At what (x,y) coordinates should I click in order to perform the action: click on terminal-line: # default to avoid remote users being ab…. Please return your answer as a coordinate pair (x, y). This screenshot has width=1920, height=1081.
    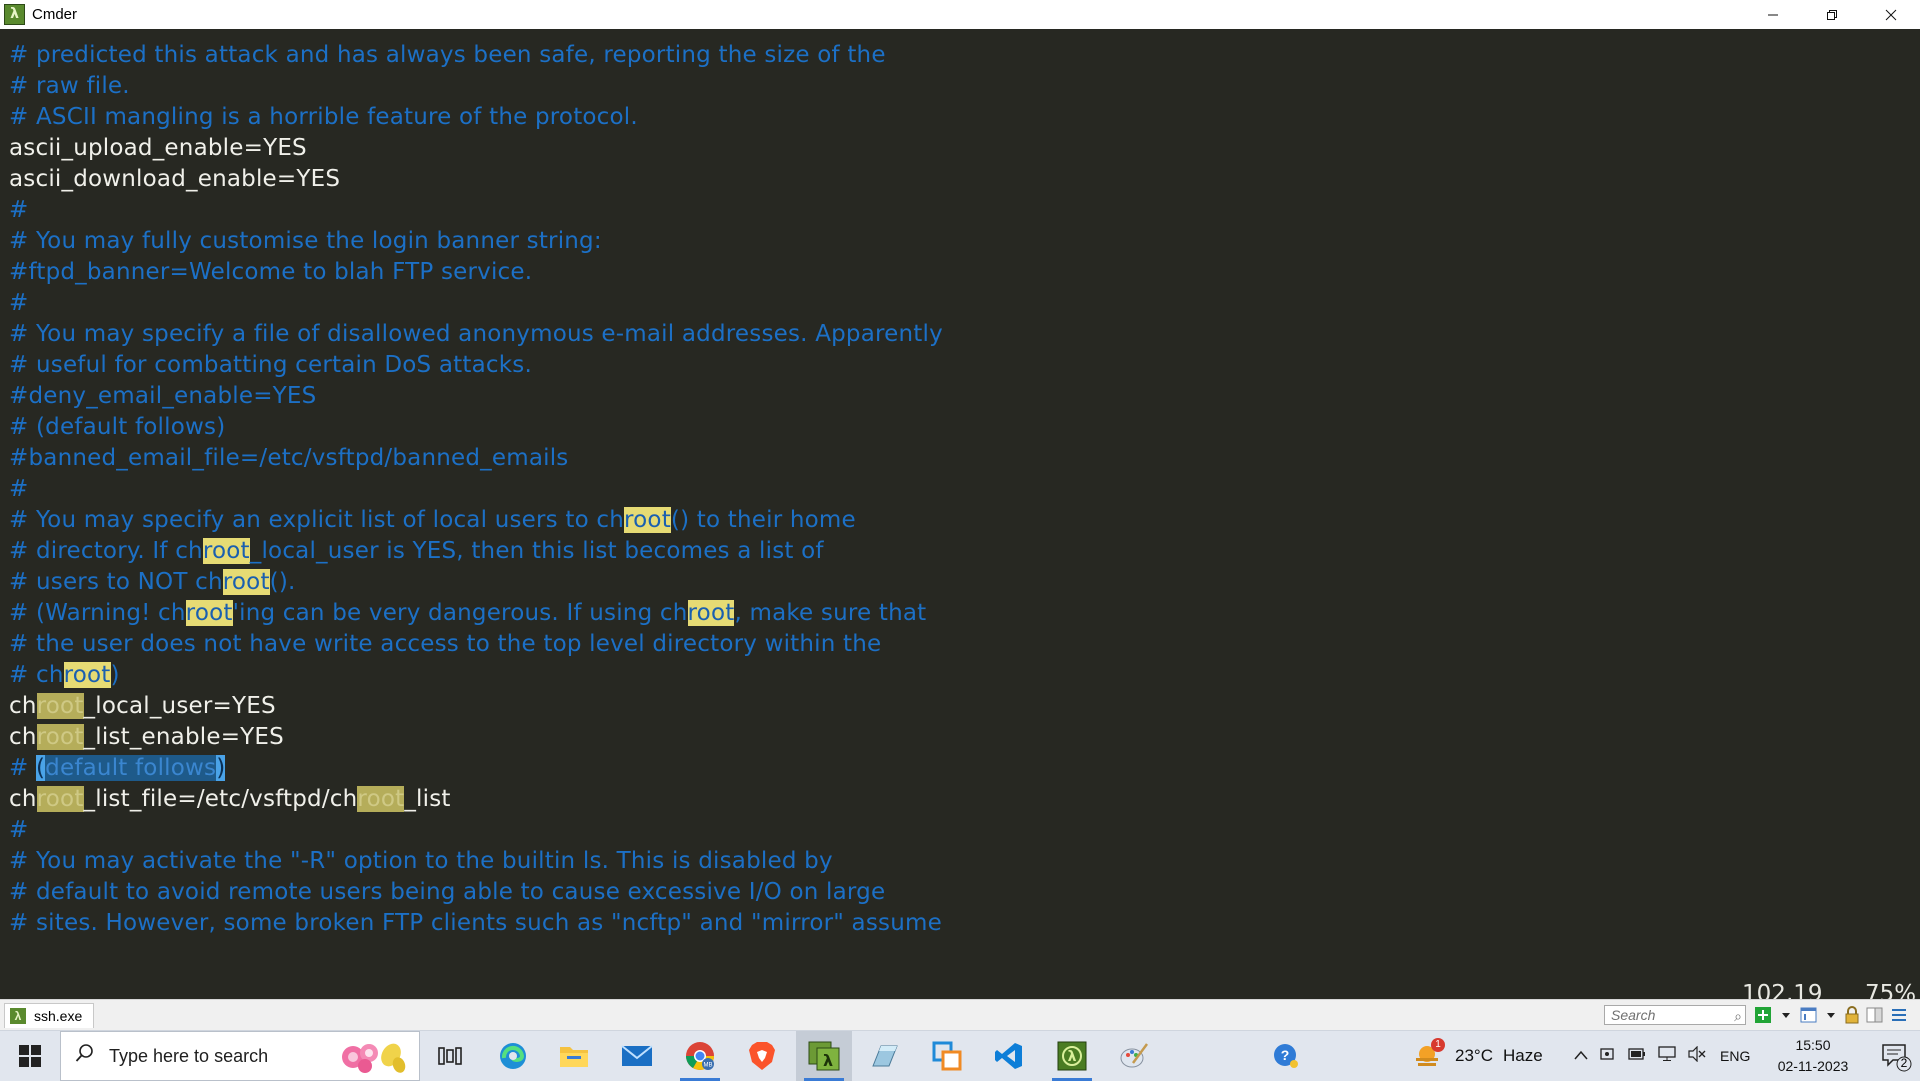
    Looking at the image, I should click on (447, 892).